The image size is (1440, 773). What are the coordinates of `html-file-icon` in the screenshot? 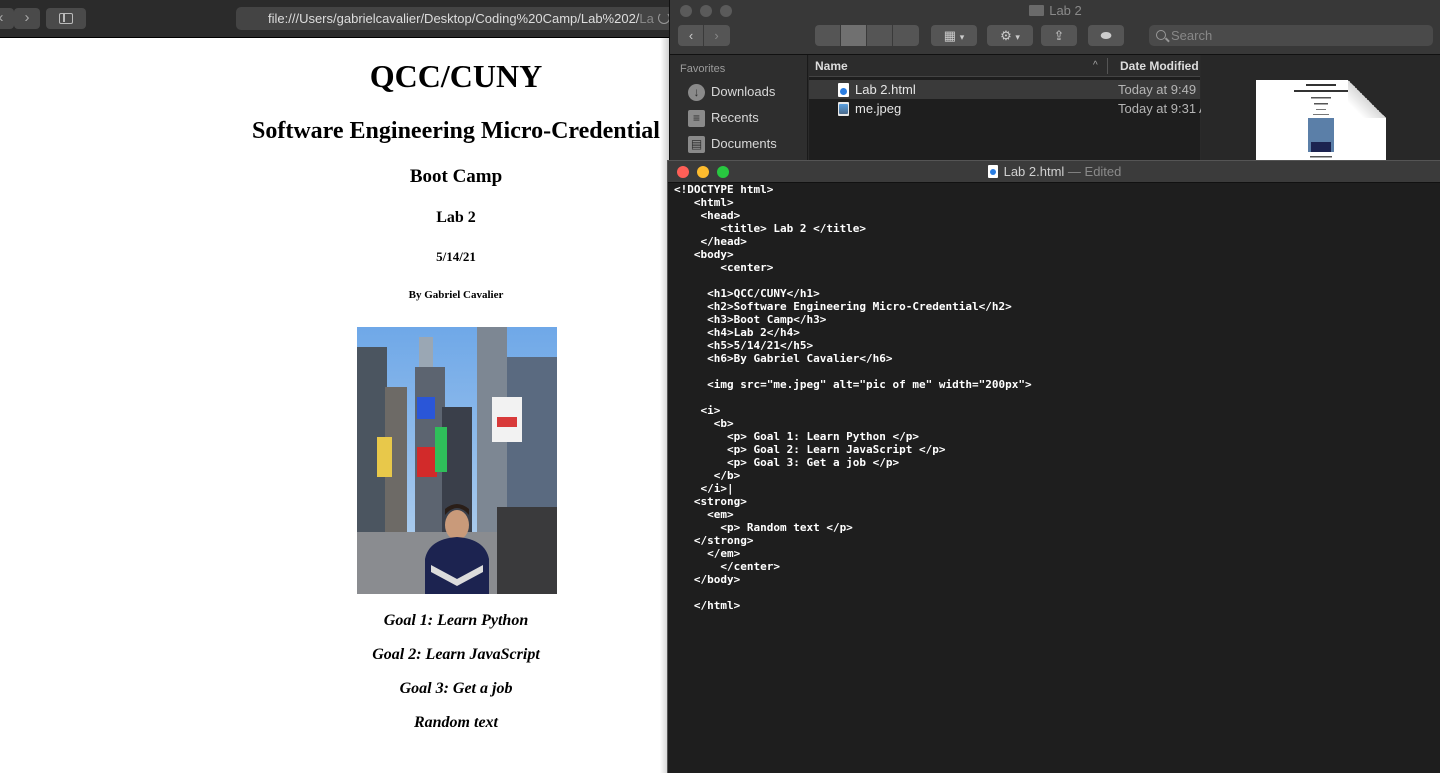 It's located at (843, 90).